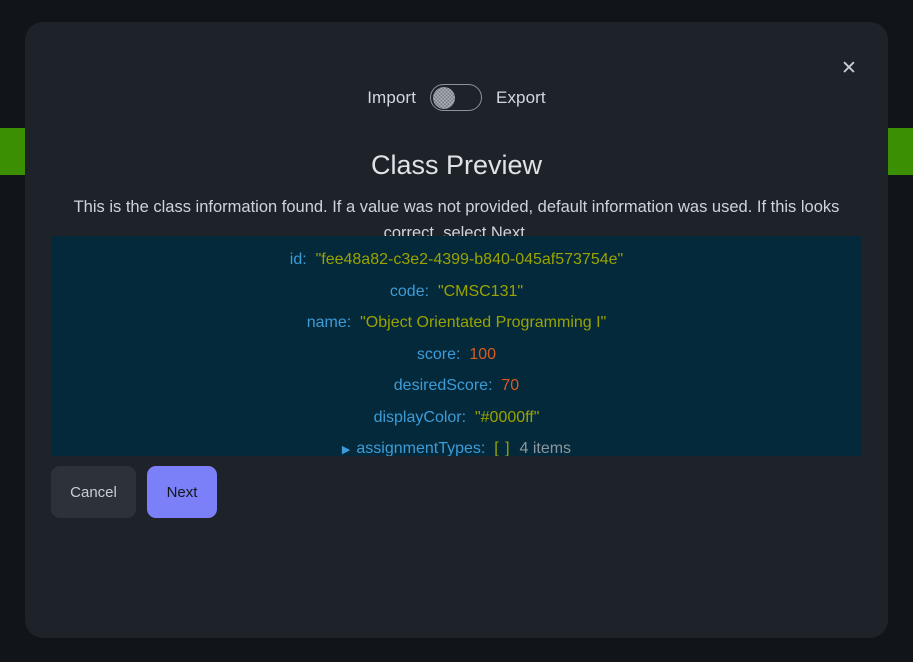  I want to click on cancel-button: Cancel, so click(93, 492).